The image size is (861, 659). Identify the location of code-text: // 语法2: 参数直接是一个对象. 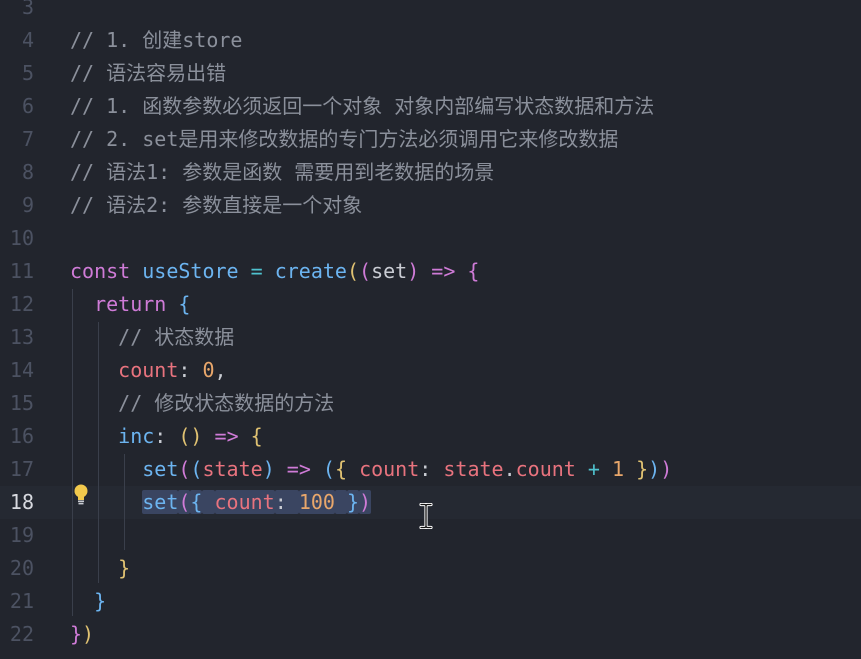
(216, 205).